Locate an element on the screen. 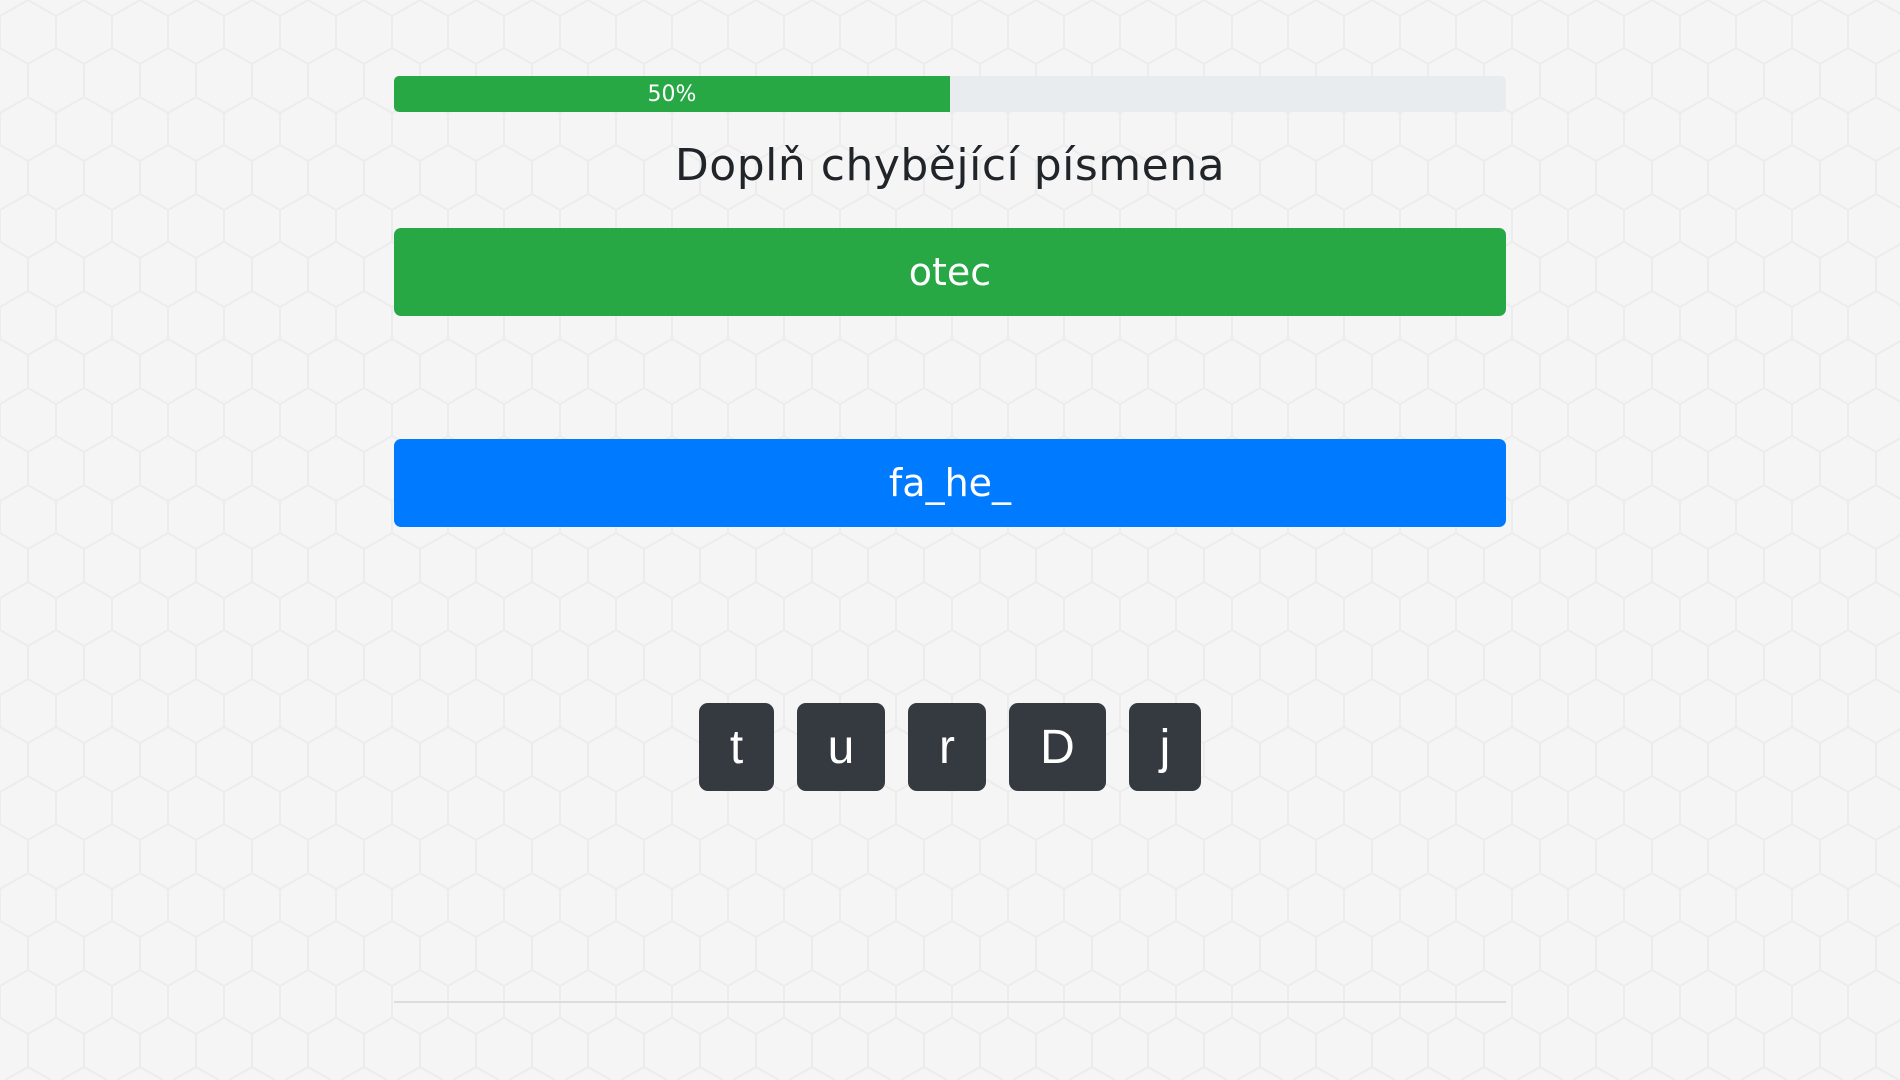  current-word-text: fa_he_ is located at coordinates (950, 483).